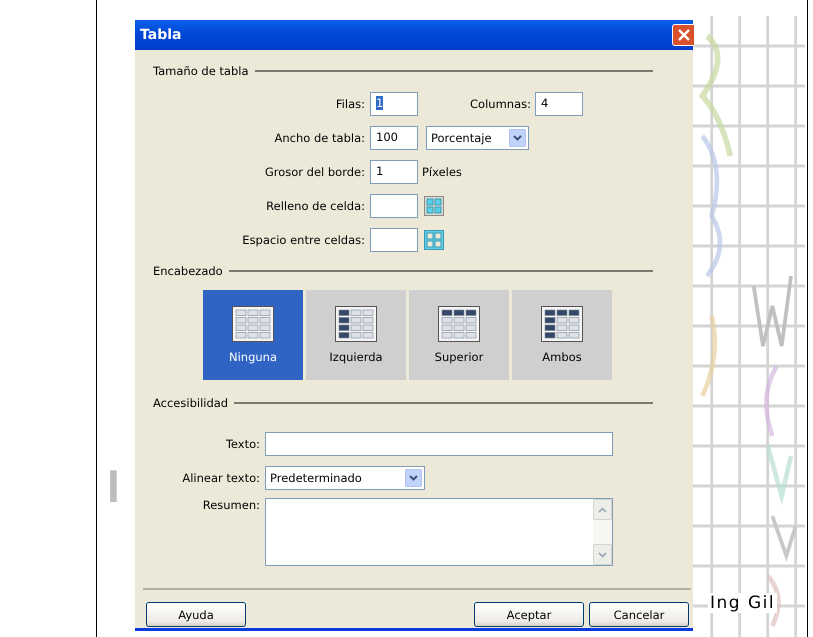 The height and width of the screenshot is (637, 813). What do you see at coordinates (442, 172) in the screenshot?
I see `unit-label: Píxeles` at bounding box center [442, 172].